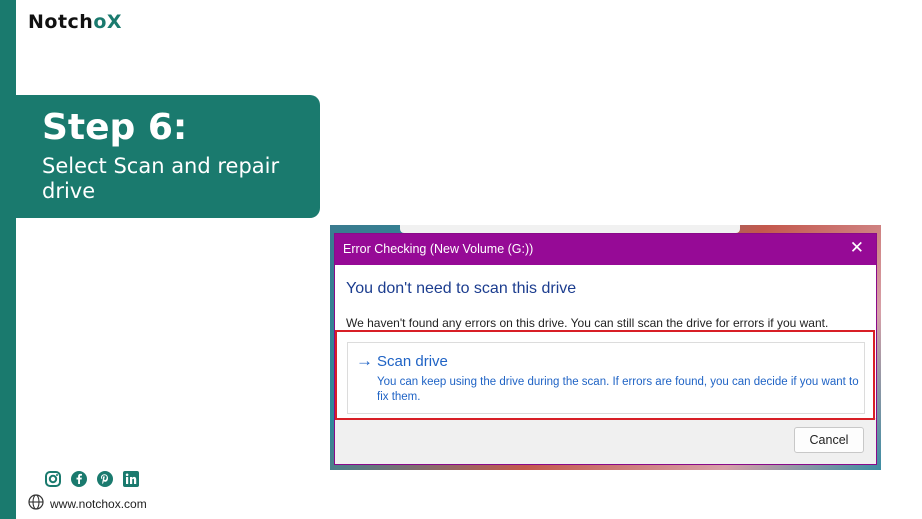 This screenshot has height=519, width=922. What do you see at coordinates (412, 361) in the screenshot?
I see `scan-drive-title: Scan drive` at bounding box center [412, 361].